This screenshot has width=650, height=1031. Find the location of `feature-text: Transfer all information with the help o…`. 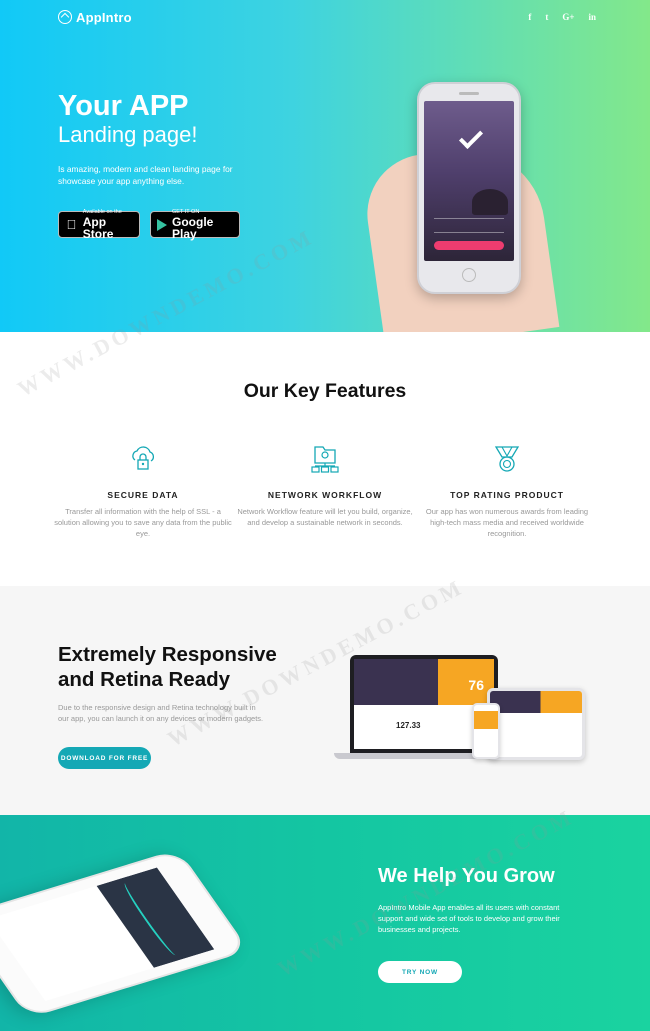

feature-text: Transfer all information with the help o… is located at coordinates (143, 522).